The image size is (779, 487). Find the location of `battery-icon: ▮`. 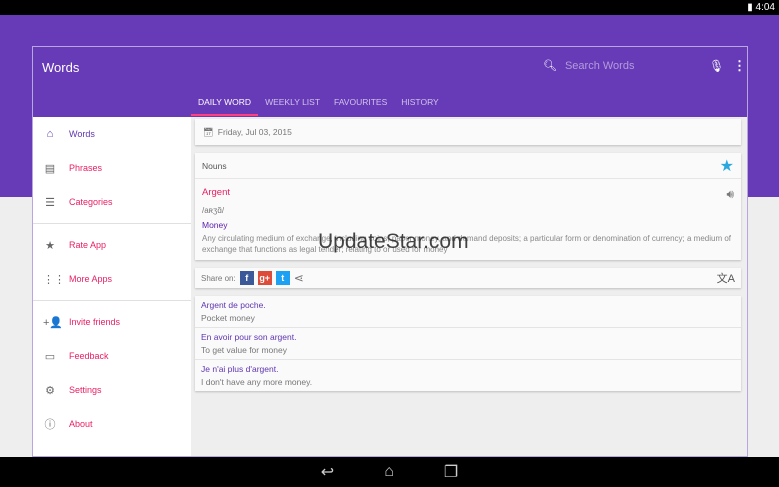

battery-icon: ▮ is located at coordinates (751, 7).